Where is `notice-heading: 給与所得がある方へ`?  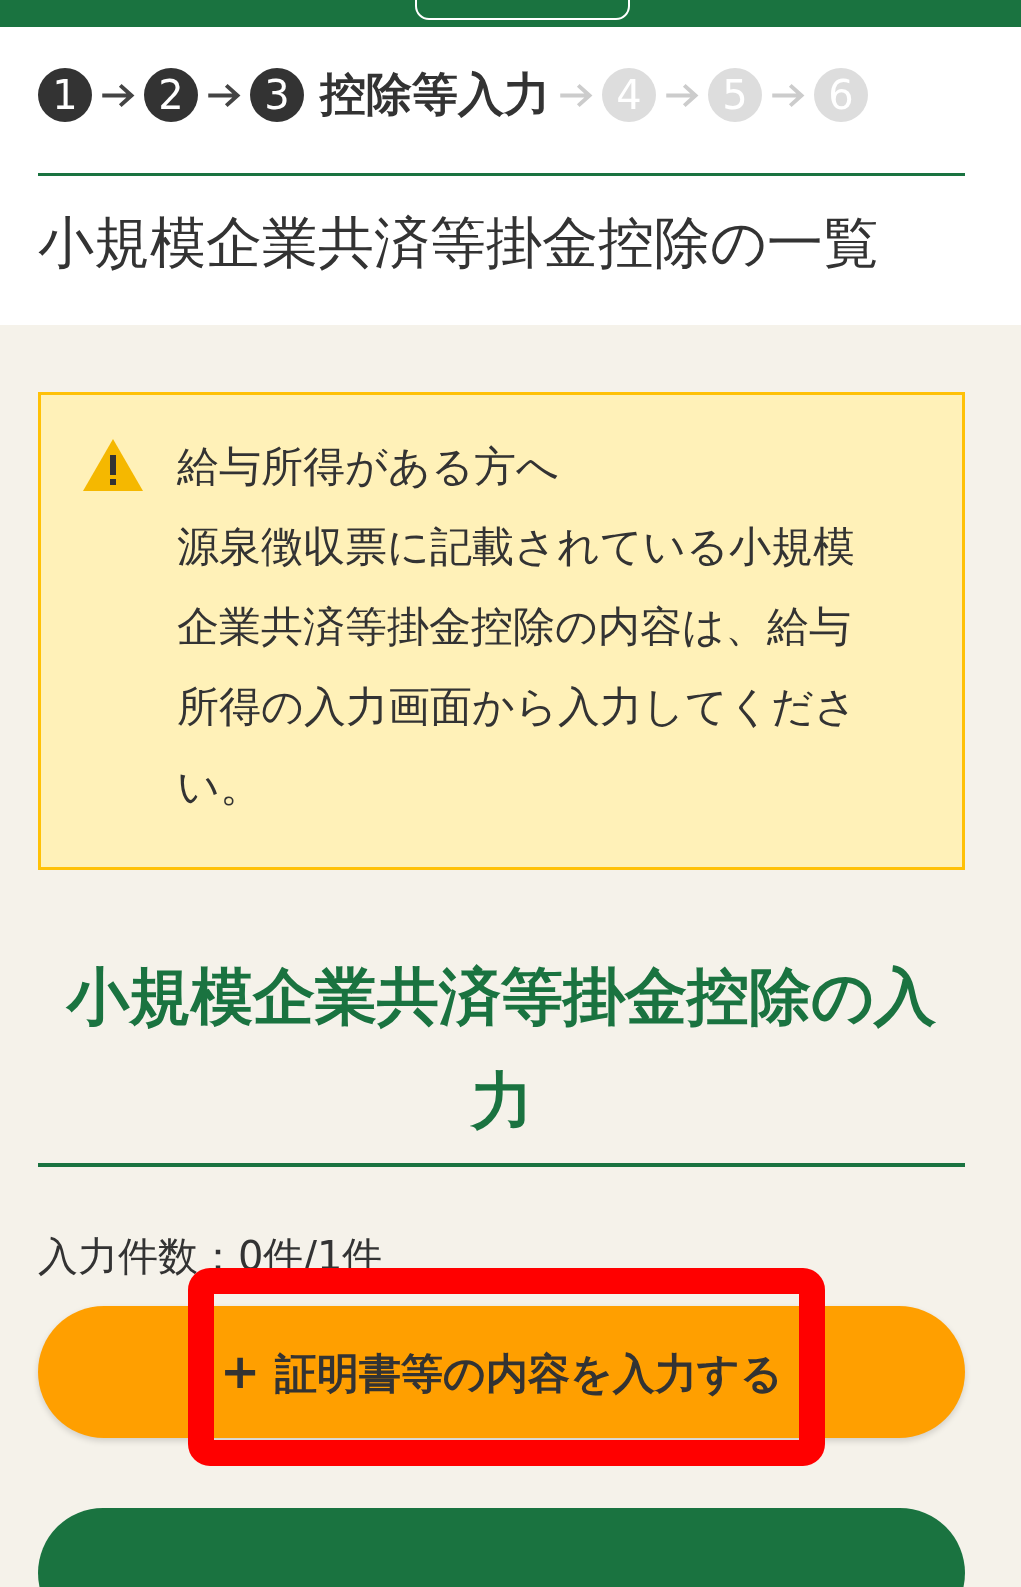
notice-heading: 給与所得がある方へ is located at coordinates (368, 467).